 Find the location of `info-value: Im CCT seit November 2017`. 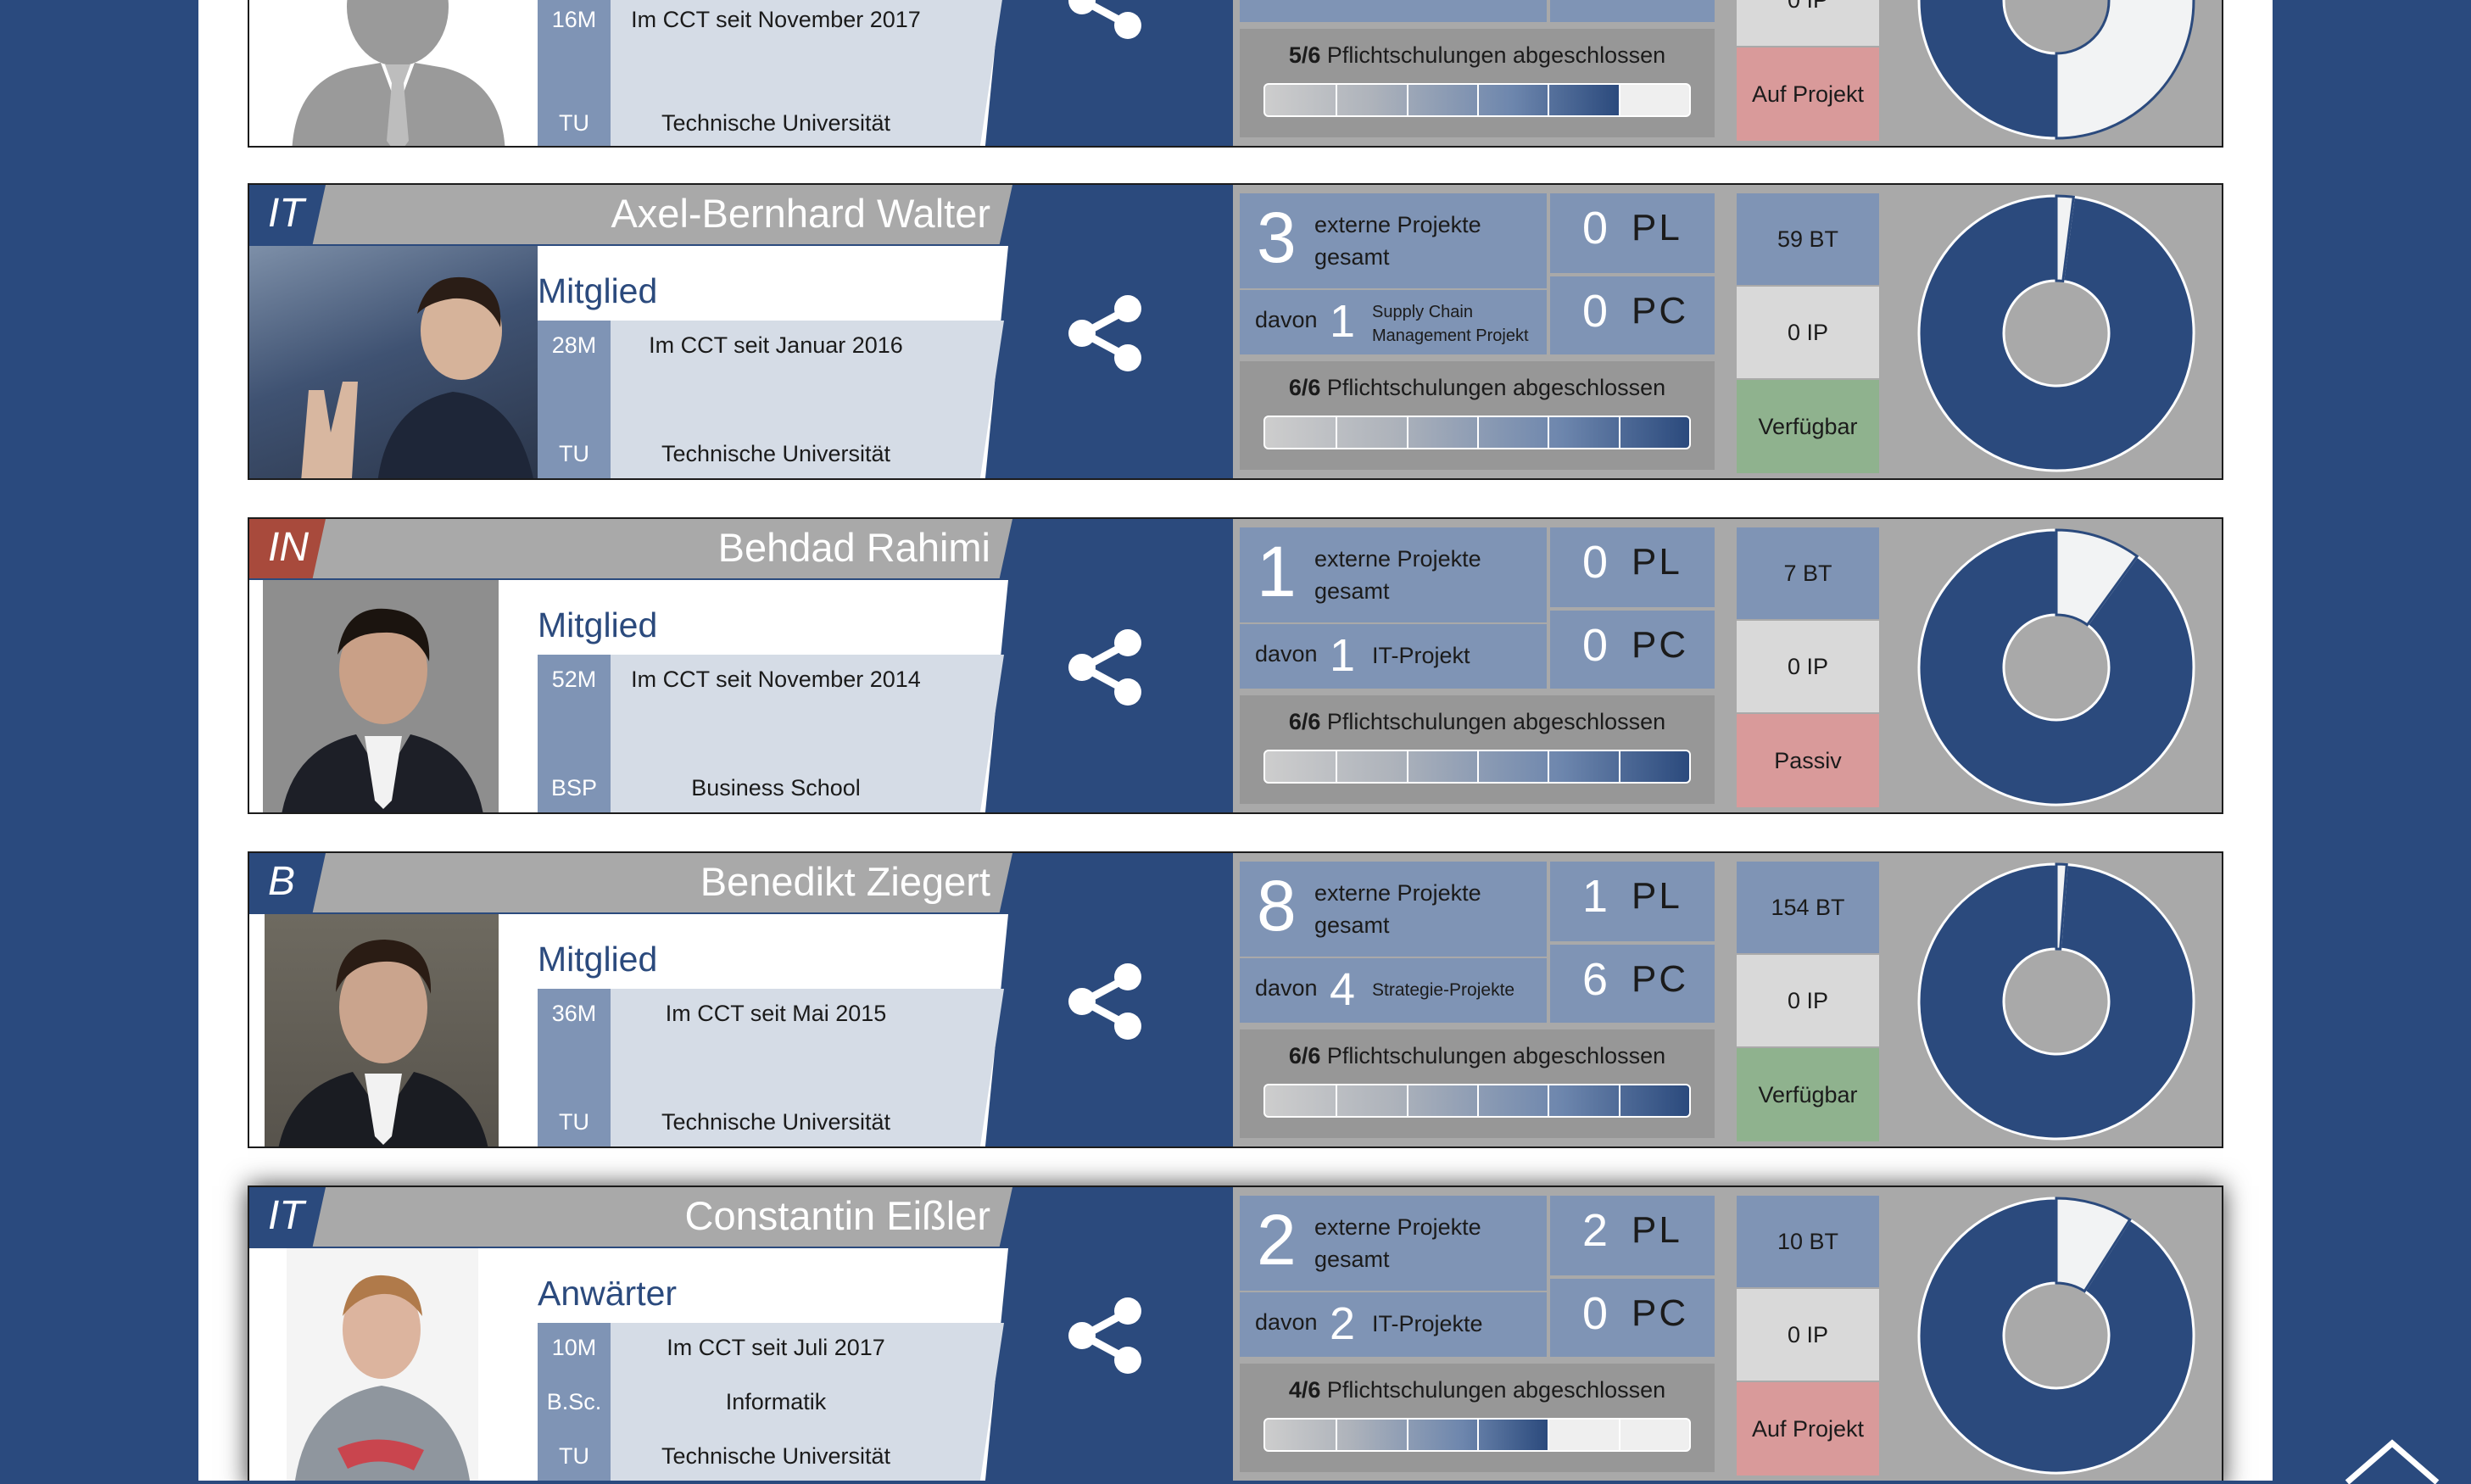

info-value: Im CCT seit November 2017 is located at coordinates (776, 19).